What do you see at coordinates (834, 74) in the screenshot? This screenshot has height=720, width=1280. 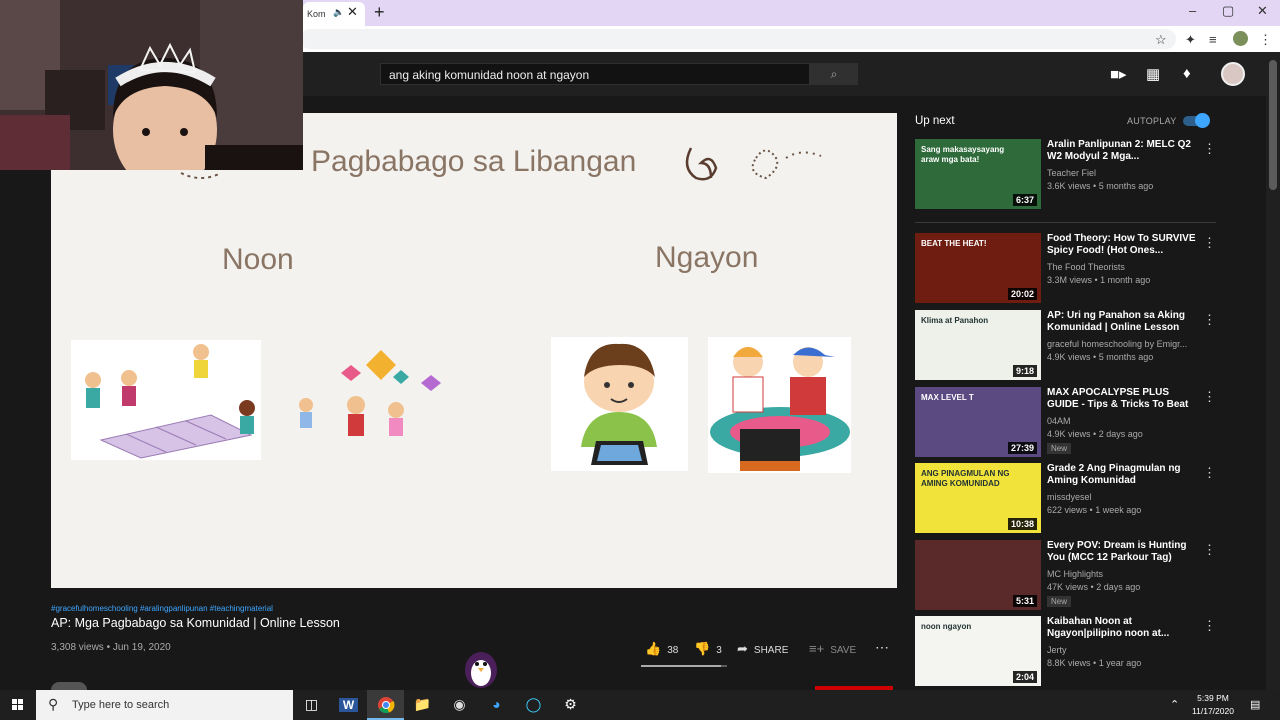 I see `search-button: ⌕` at bounding box center [834, 74].